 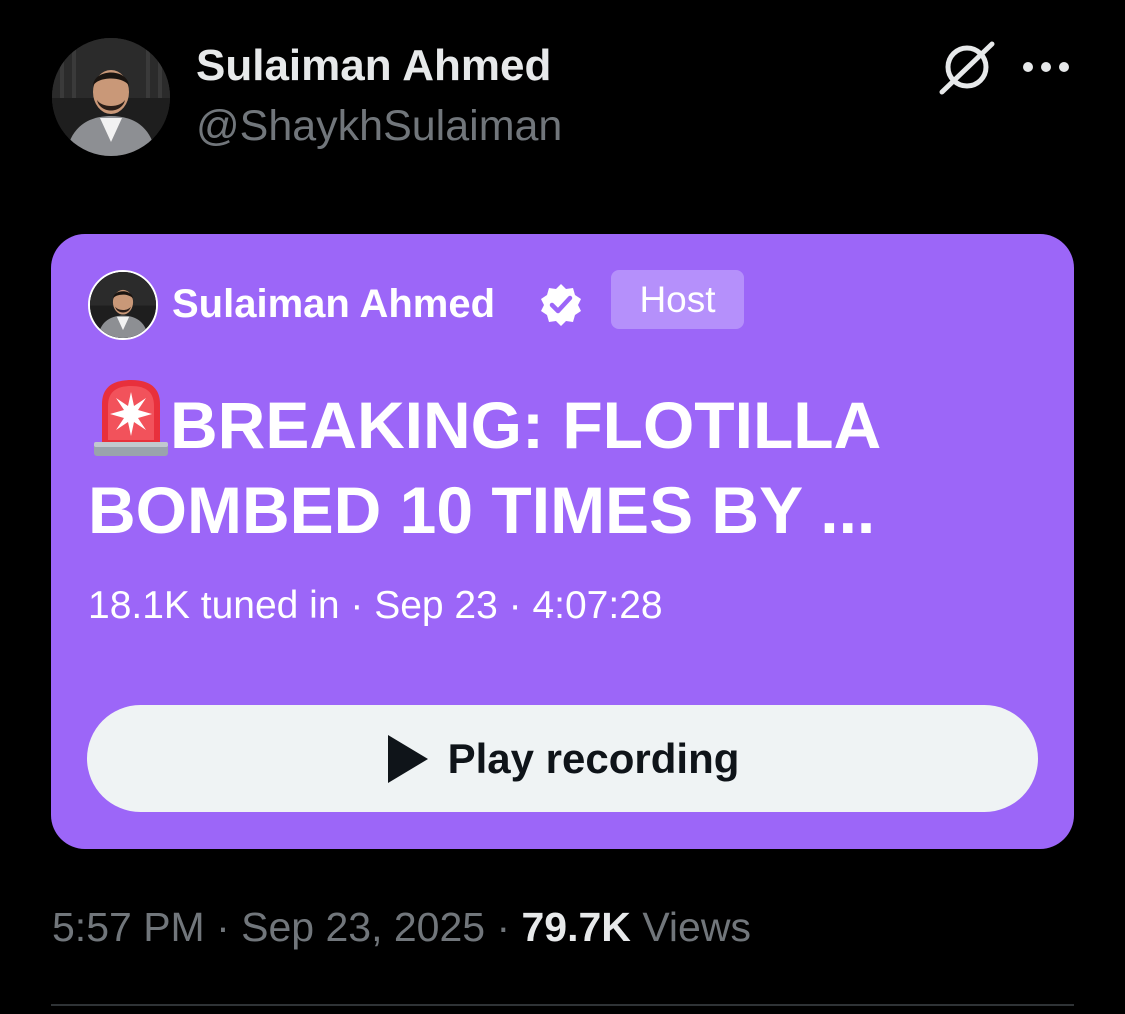 I want to click on space-host-row: Sulaiman Ahmed Host, so click(x=538, y=306).